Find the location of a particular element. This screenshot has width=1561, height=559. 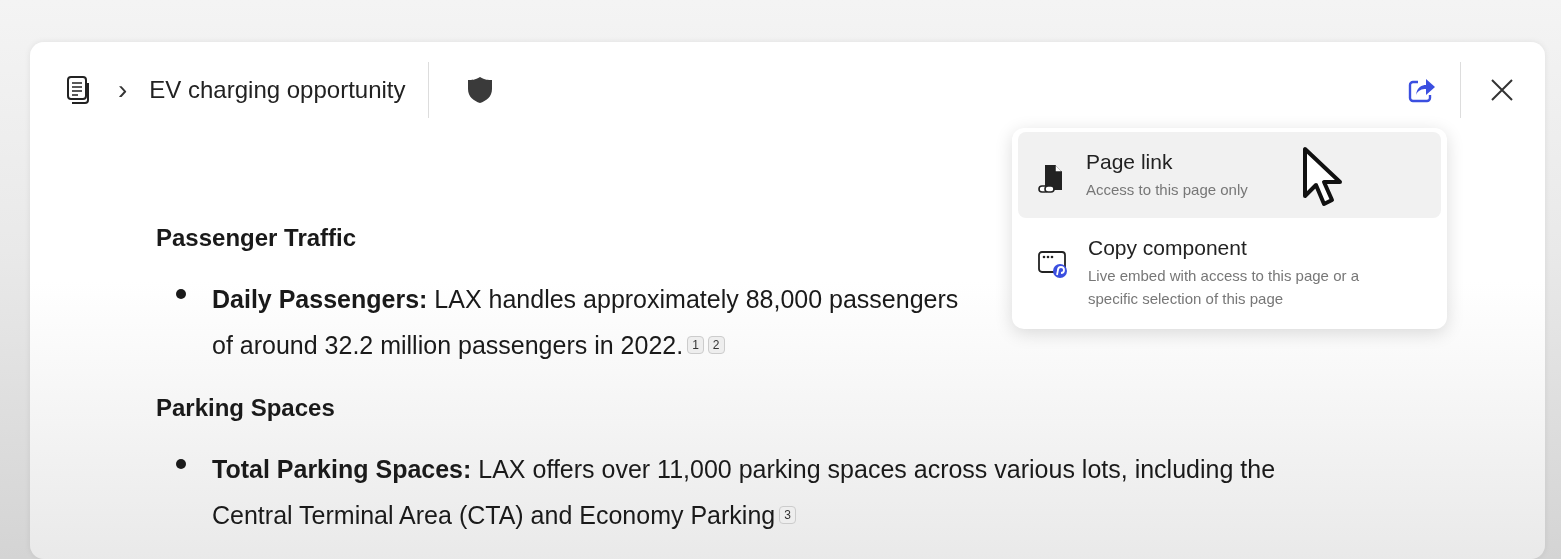

bullet-text: Daily Passengers: LAX handles approximately 88,000 passengers is located at coordinates (585, 299).